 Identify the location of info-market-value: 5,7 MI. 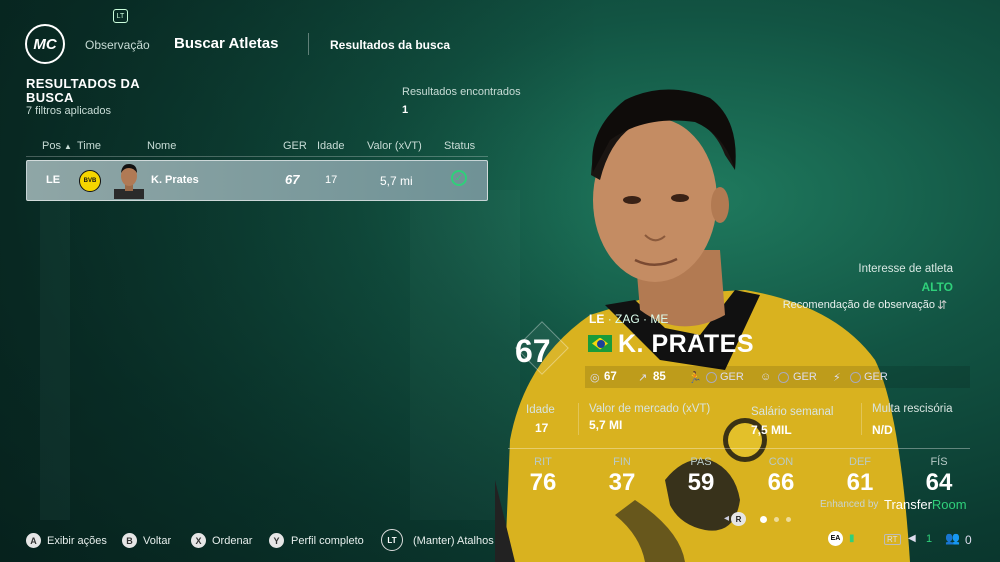
(606, 425).